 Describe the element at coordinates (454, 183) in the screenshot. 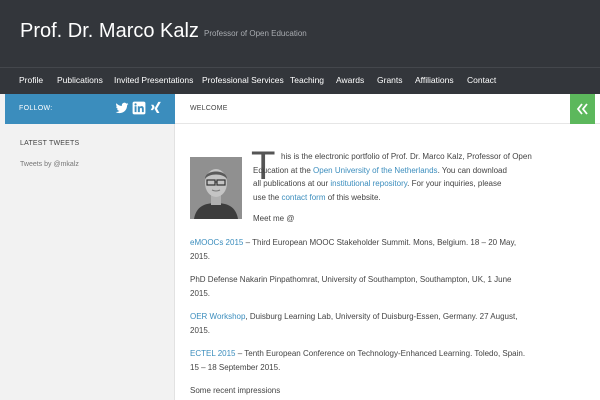

I see `intro-text: . For your inquiries, please` at that location.